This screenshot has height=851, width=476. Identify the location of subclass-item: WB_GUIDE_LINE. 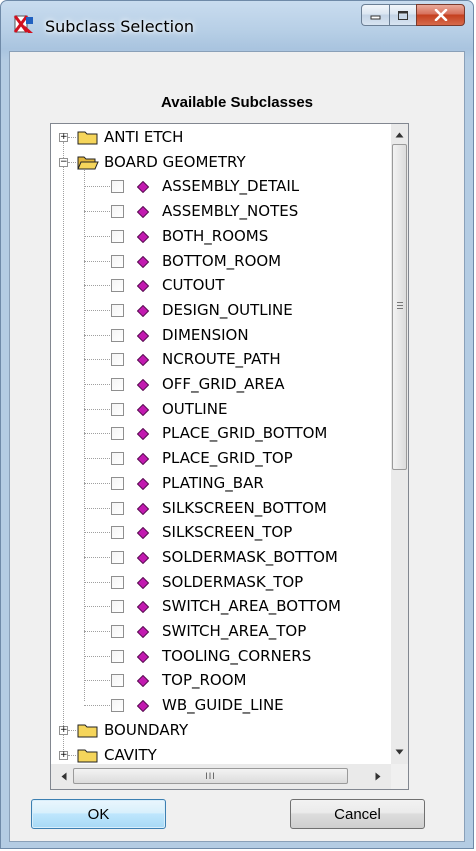
(214, 705).